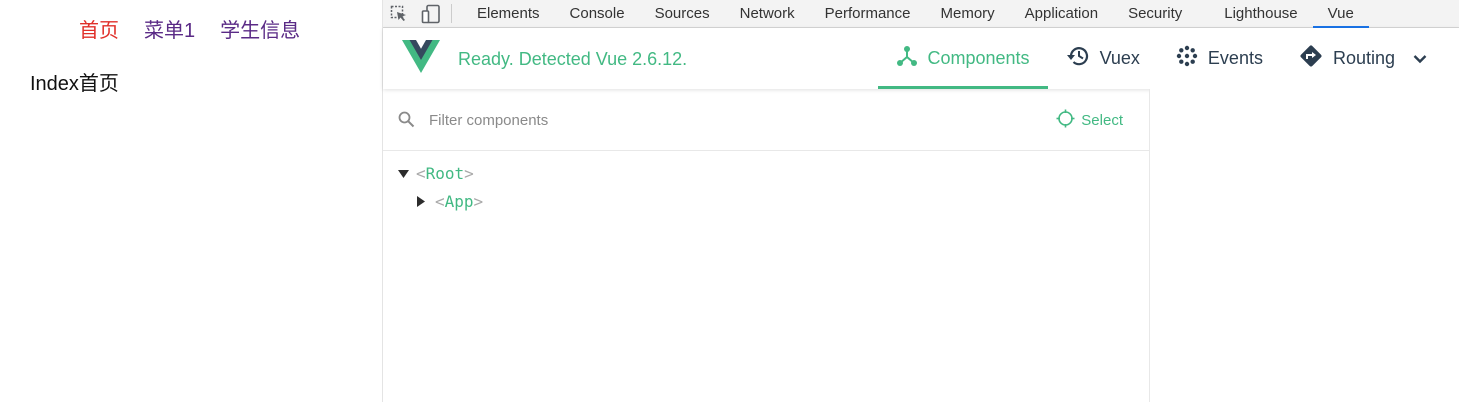  I want to click on component-tree: < Root > < App >, so click(766, 183).